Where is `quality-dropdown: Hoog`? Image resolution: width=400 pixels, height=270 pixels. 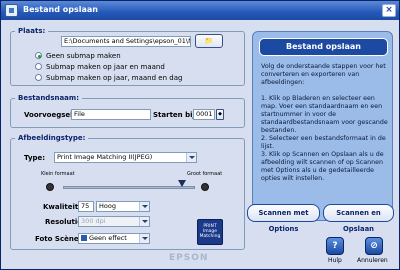
quality-dropdown: Hoog is located at coordinates (123, 206).